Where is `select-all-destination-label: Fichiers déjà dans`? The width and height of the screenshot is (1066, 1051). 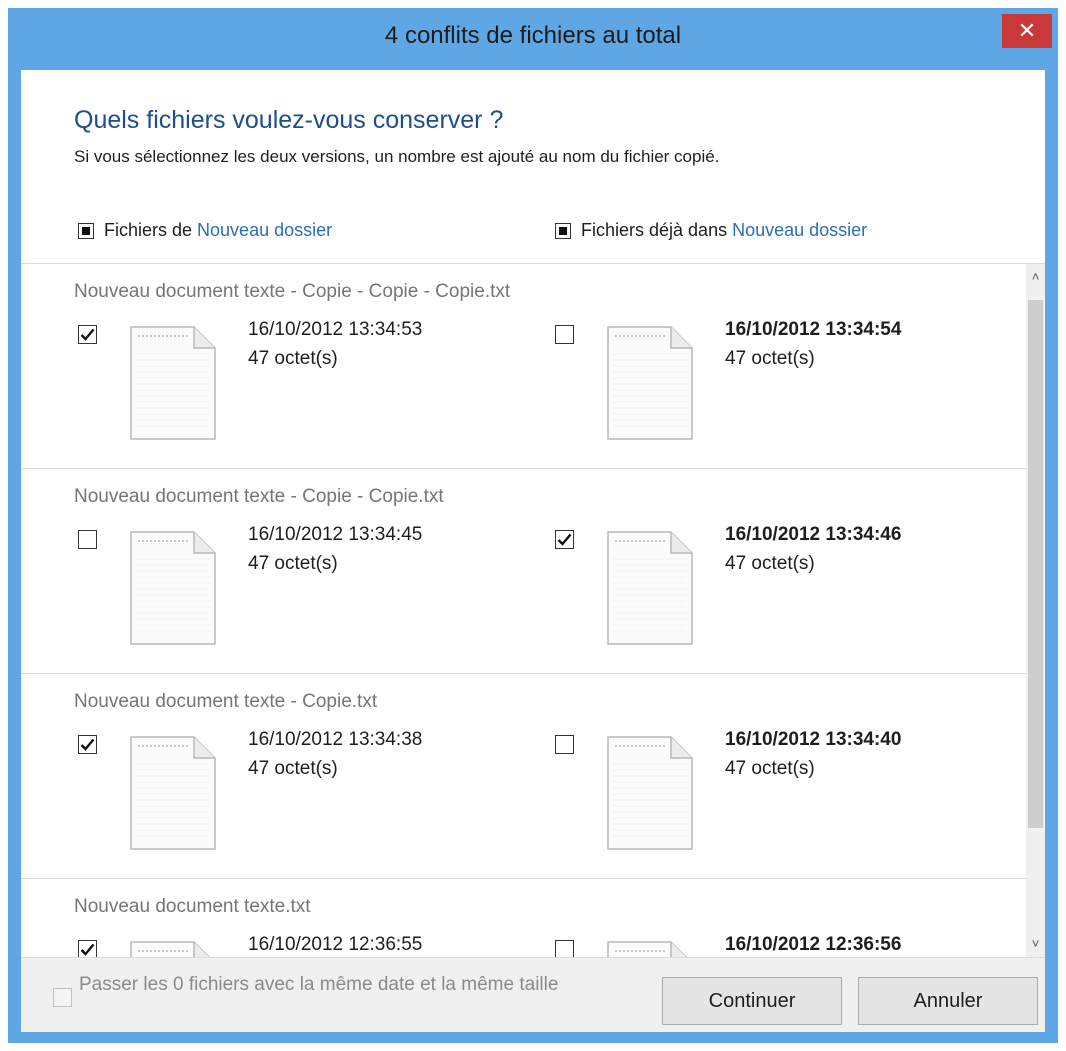 select-all-destination-label: Fichiers déjà dans is located at coordinates (654, 230).